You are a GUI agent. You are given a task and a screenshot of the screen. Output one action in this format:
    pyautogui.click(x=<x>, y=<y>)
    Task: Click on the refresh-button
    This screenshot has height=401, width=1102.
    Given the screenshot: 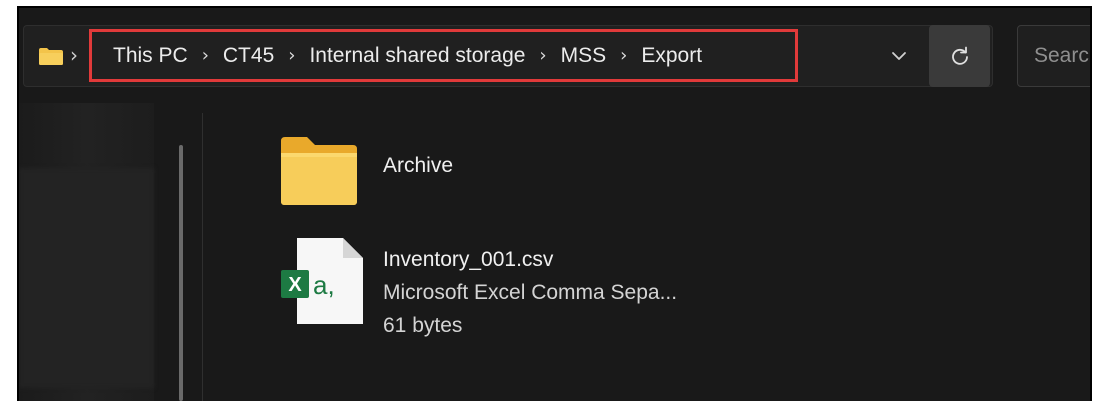 What is the action you would take?
    pyautogui.click(x=959, y=56)
    